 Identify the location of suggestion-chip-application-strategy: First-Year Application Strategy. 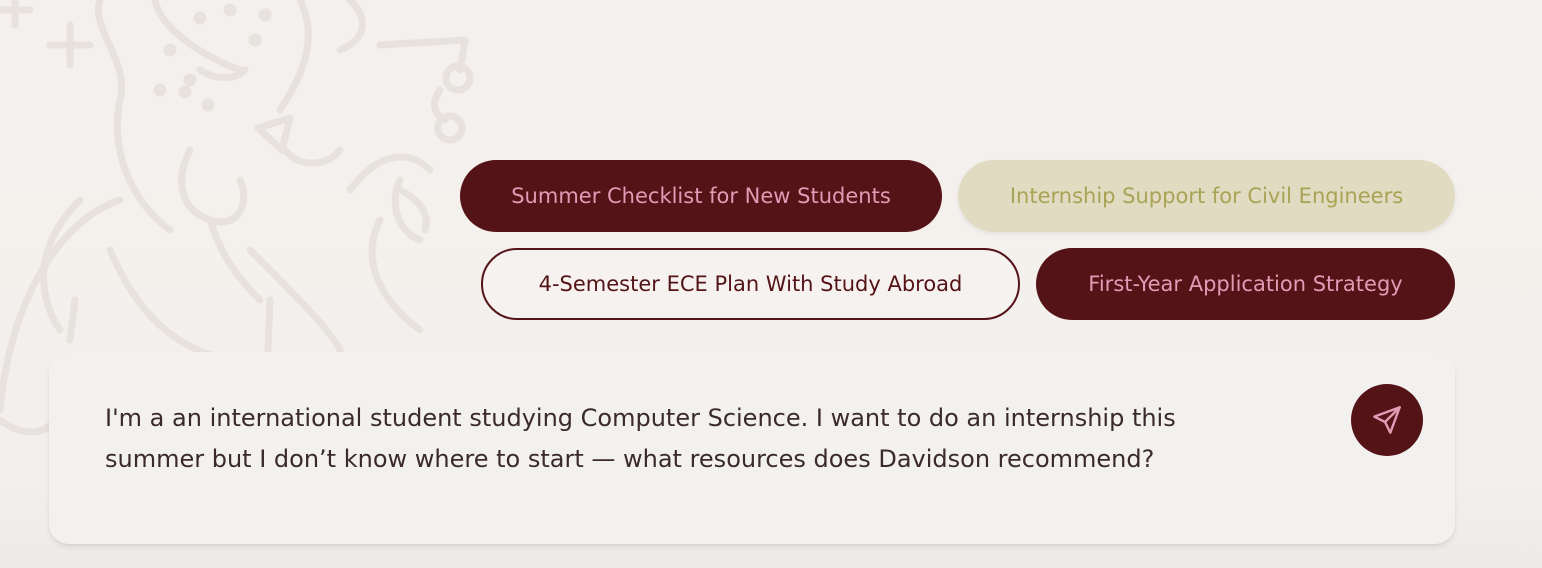
(1245, 284).